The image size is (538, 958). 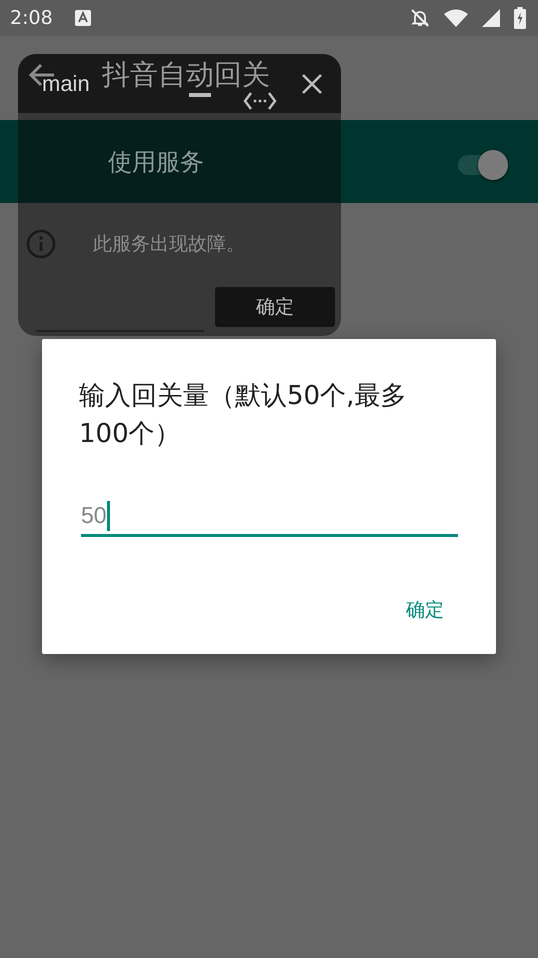 I want to click on status-time: 2:08, so click(x=31, y=18).